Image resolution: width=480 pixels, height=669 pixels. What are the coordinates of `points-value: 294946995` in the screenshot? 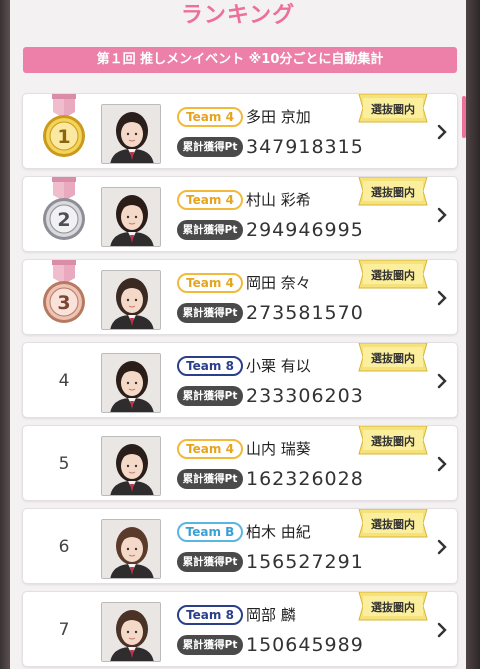 It's located at (305, 230).